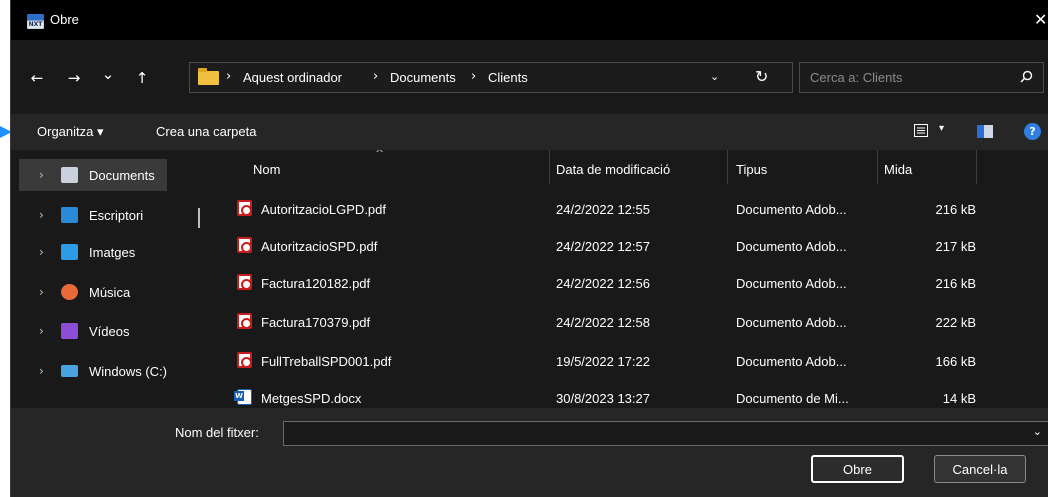 This screenshot has width=1048, height=497. Describe the element at coordinates (603, 246) in the screenshot. I see `file-modified: 24/2/2022 12:57` at that location.